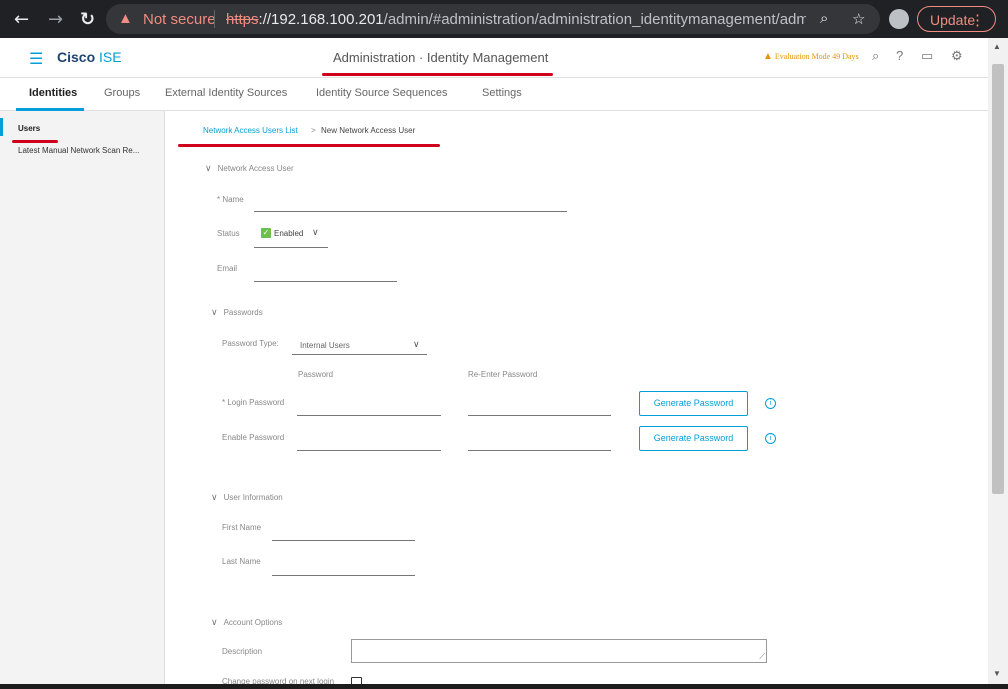 This screenshot has width=1008, height=689. What do you see at coordinates (309, 145) in the screenshot?
I see `annotation-underline-breadcrumb` at bounding box center [309, 145].